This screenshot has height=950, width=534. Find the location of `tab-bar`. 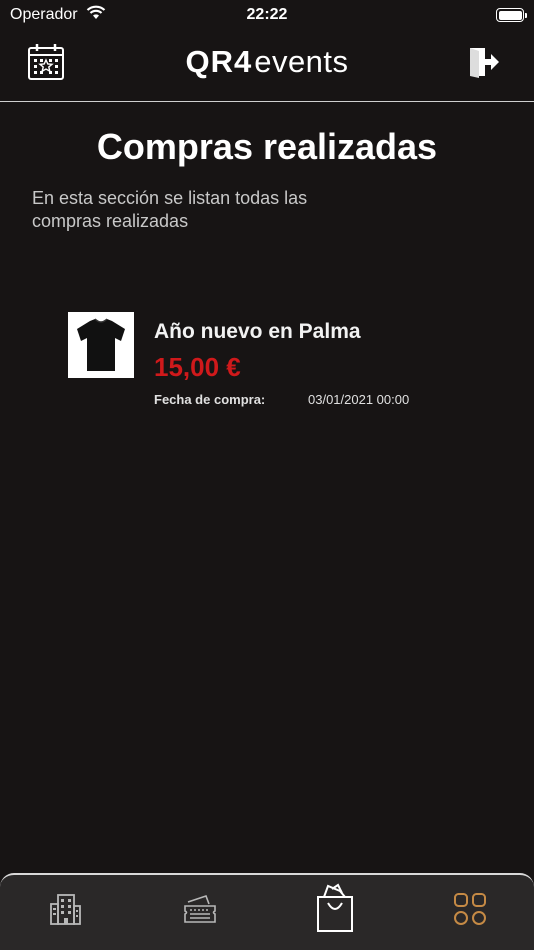

tab-bar is located at coordinates (267, 911).